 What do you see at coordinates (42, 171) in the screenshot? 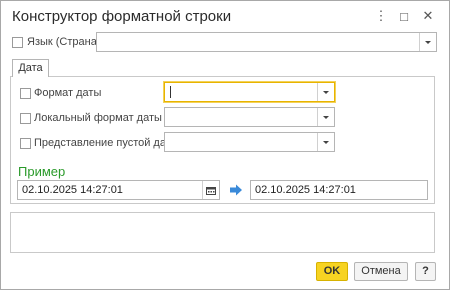
I see `example-heading: Пример` at bounding box center [42, 171].